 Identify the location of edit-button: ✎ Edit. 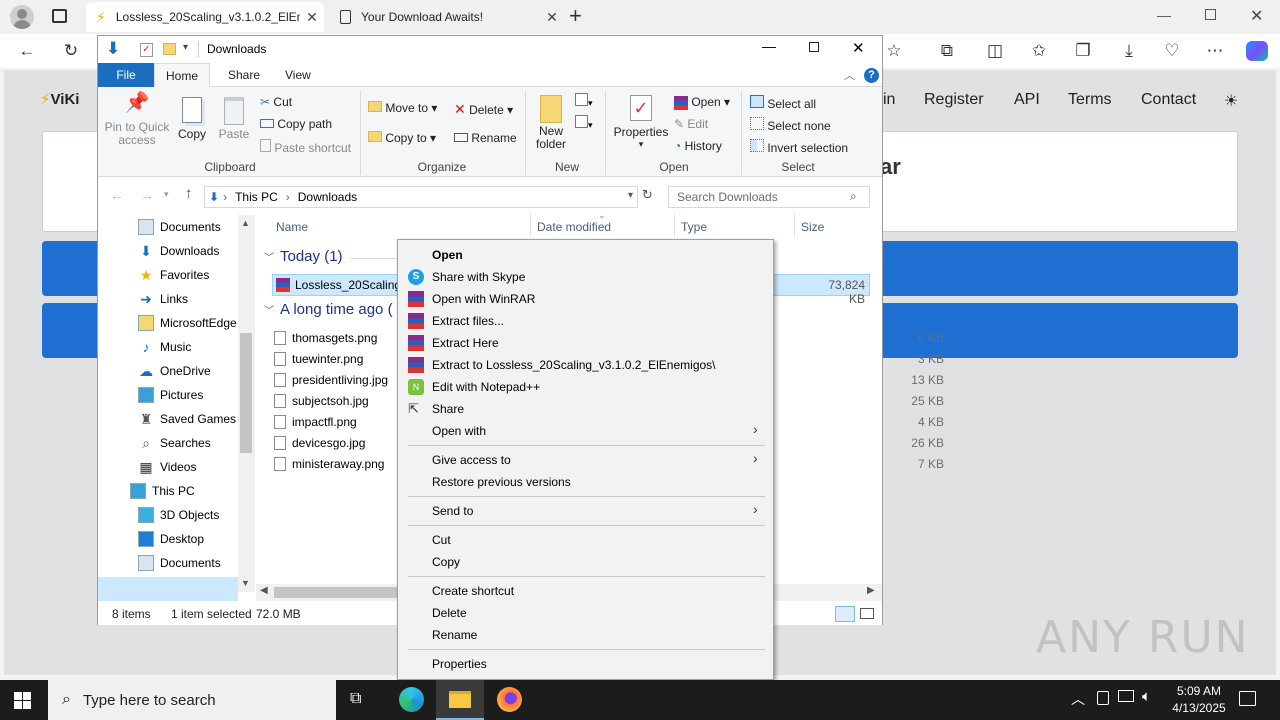
(691, 124).